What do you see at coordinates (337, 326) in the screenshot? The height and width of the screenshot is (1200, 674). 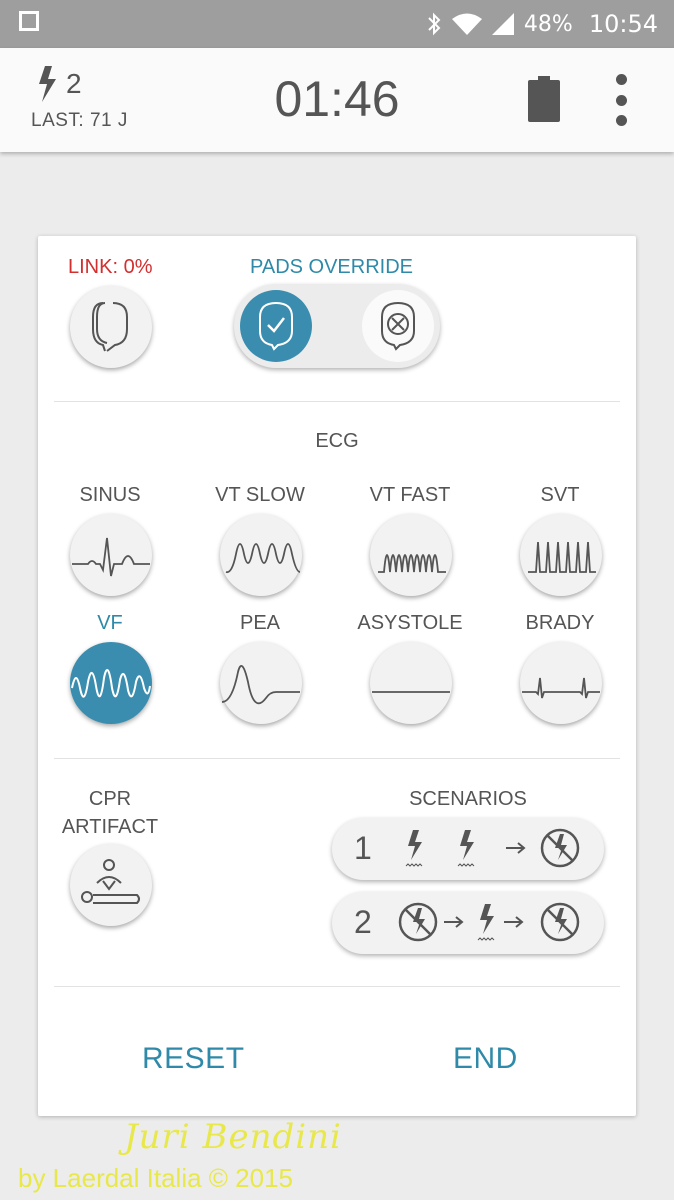 I see `pads-override-toggle` at bounding box center [337, 326].